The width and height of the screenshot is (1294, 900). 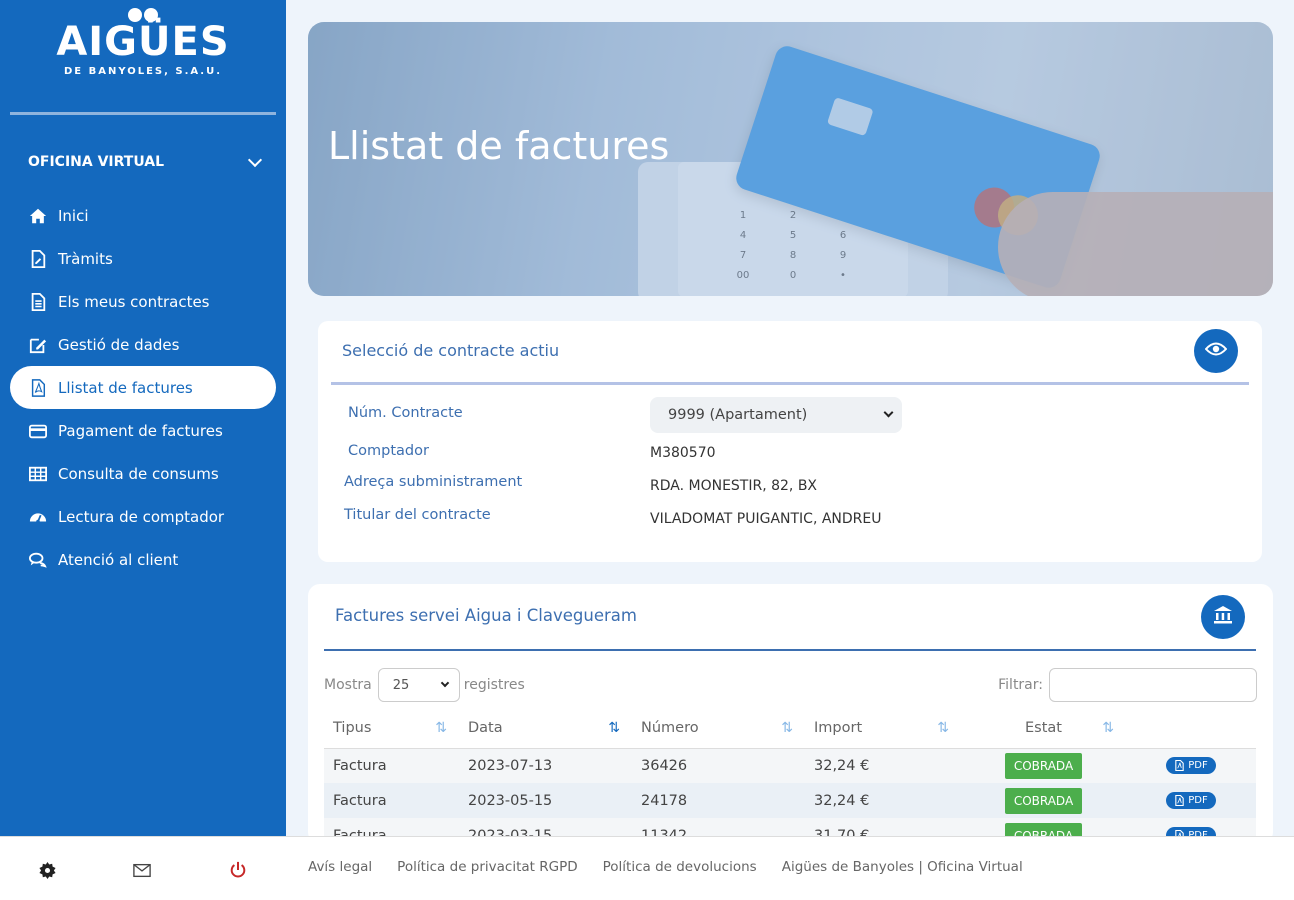 I want to click on filter-label: Filtrar:, so click(x=1020, y=685).